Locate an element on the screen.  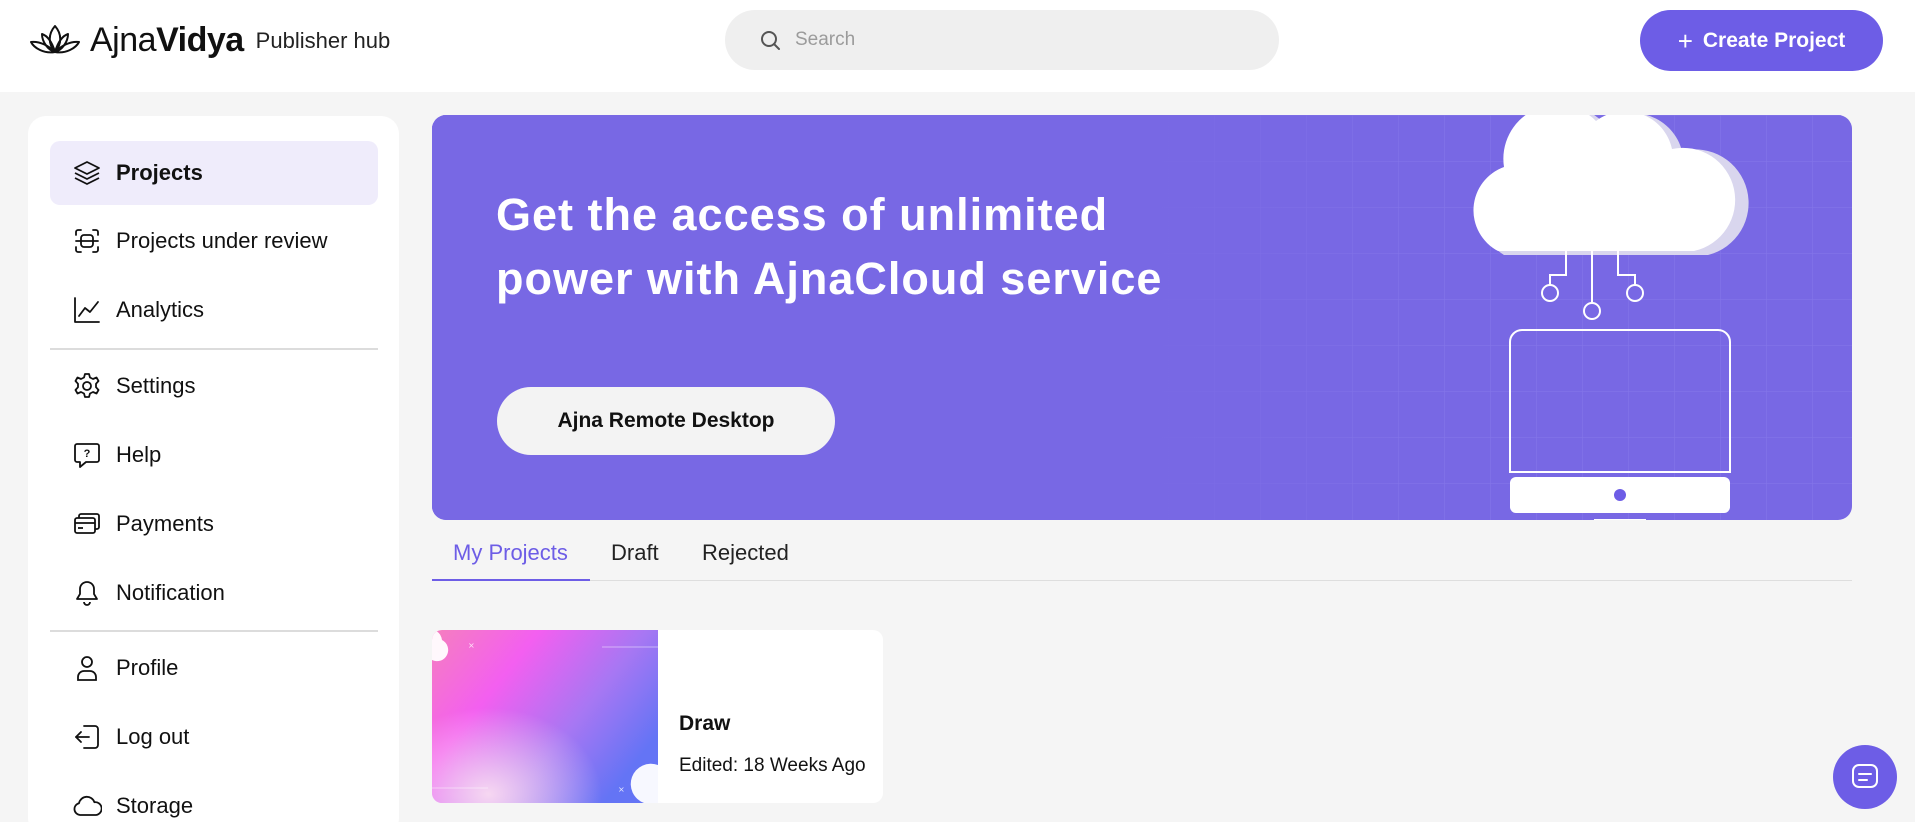
layers-icon is located at coordinates (87, 173).